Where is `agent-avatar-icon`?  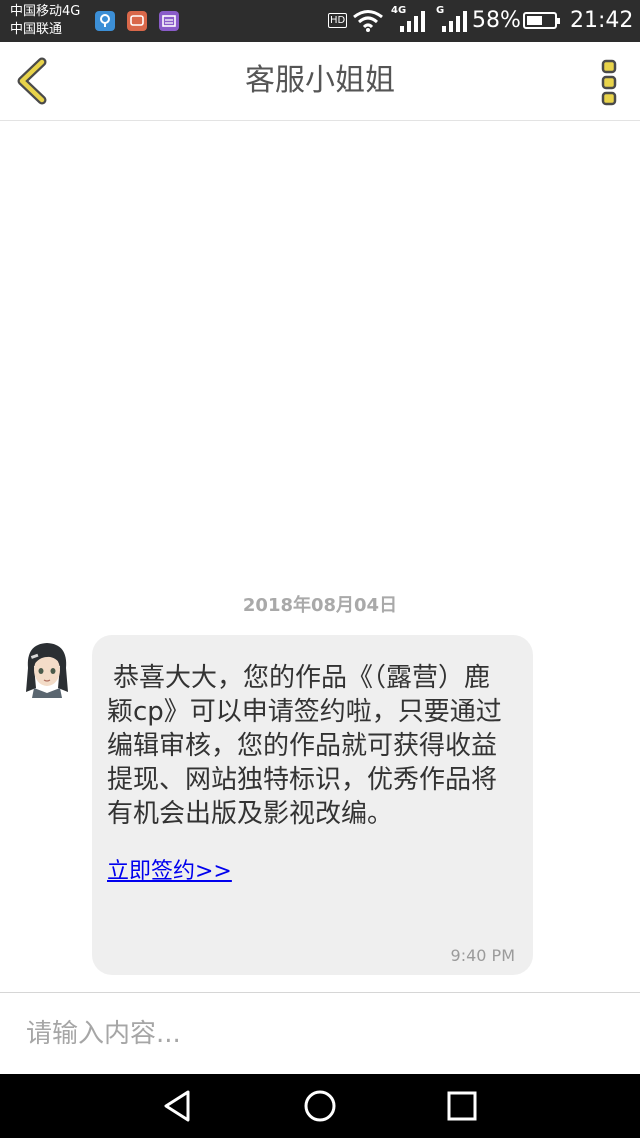
agent-avatar-icon is located at coordinates (47, 670).